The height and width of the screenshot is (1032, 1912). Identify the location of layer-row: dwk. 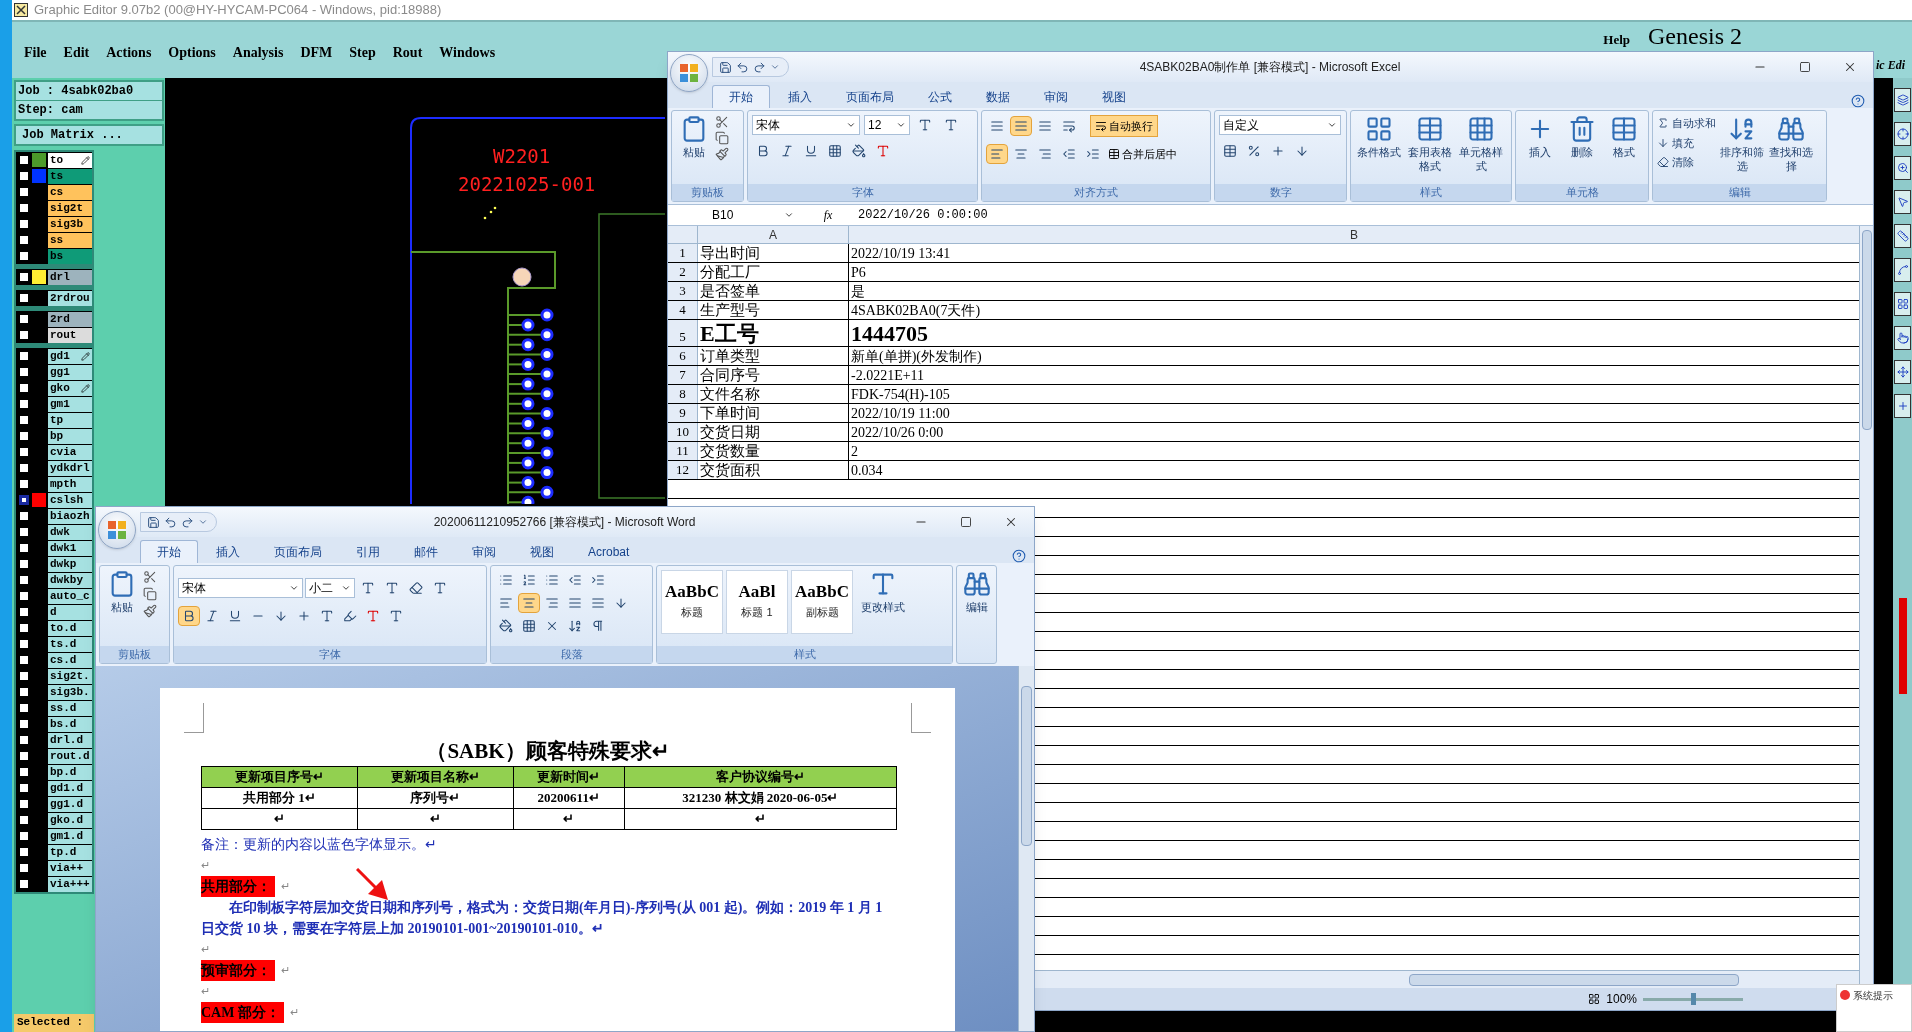
(70, 532).